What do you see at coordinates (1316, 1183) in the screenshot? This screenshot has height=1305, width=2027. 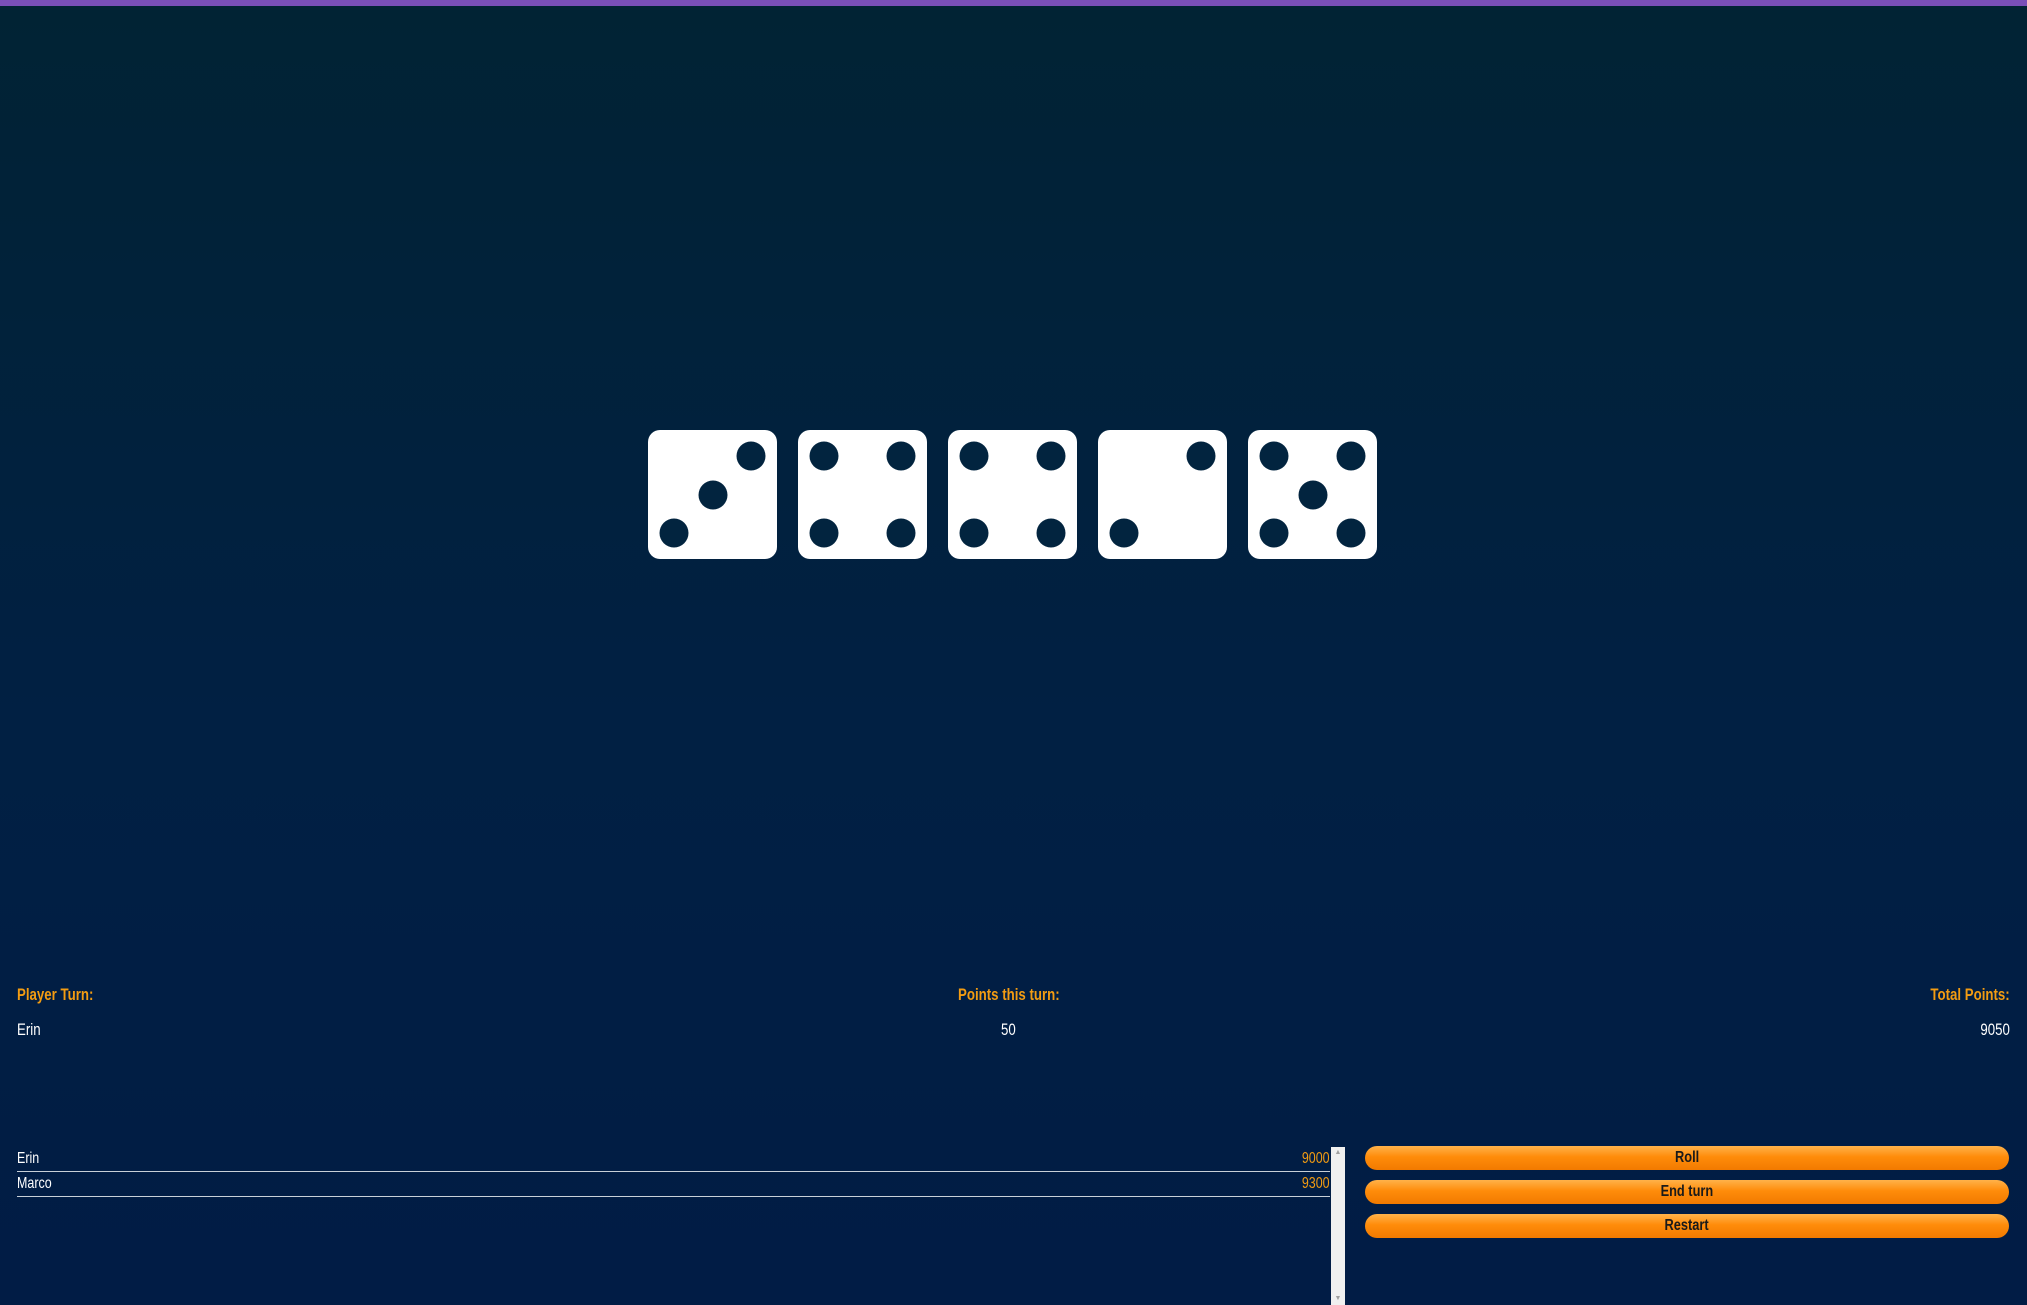 I see `player-score: 9300` at bounding box center [1316, 1183].